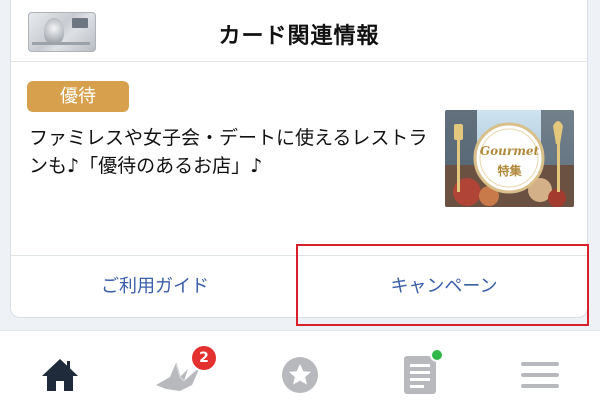  Describe the element at coordinates (509, 171) in the screenshot. I see `gourmet-image-subtitle: 特集` at that location.